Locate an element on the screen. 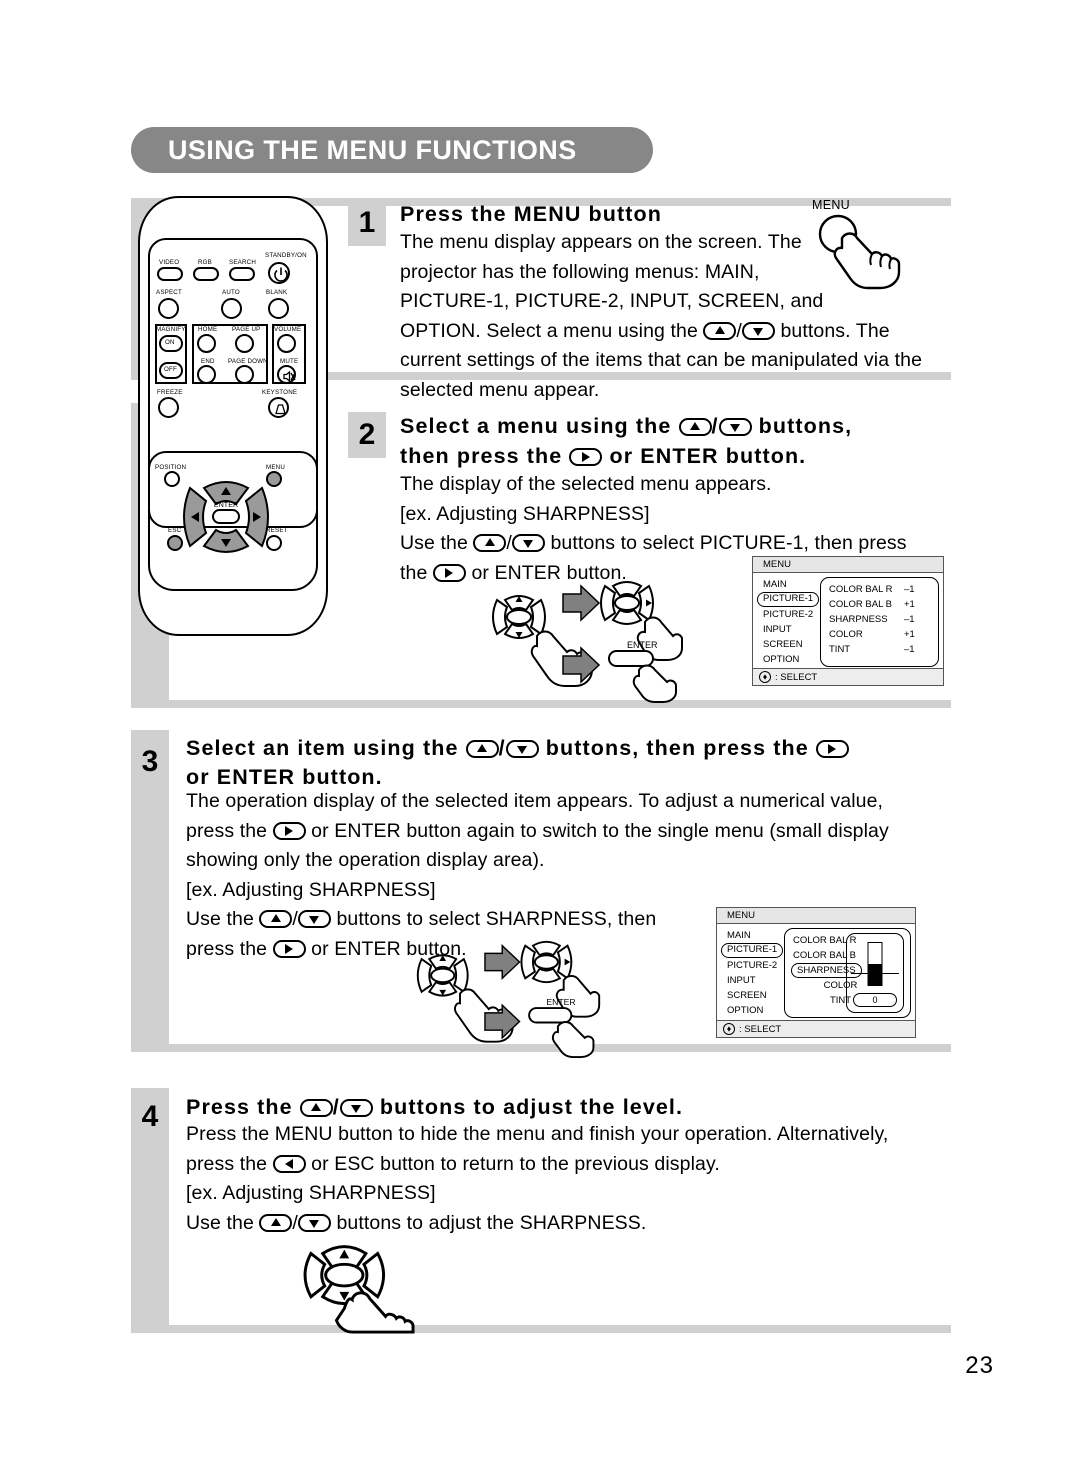 This screenshot has height=1484, width=1080. remote-label-mute: MUTE is located at coordinates (289, 361).